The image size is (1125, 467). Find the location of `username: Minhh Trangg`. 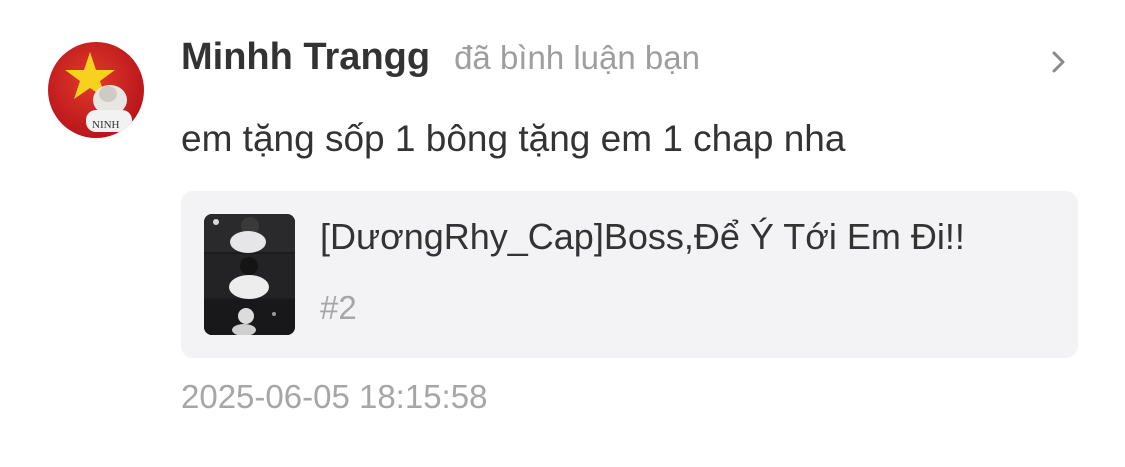

username: Minhh Trangg is located at coordinates (305, 57).